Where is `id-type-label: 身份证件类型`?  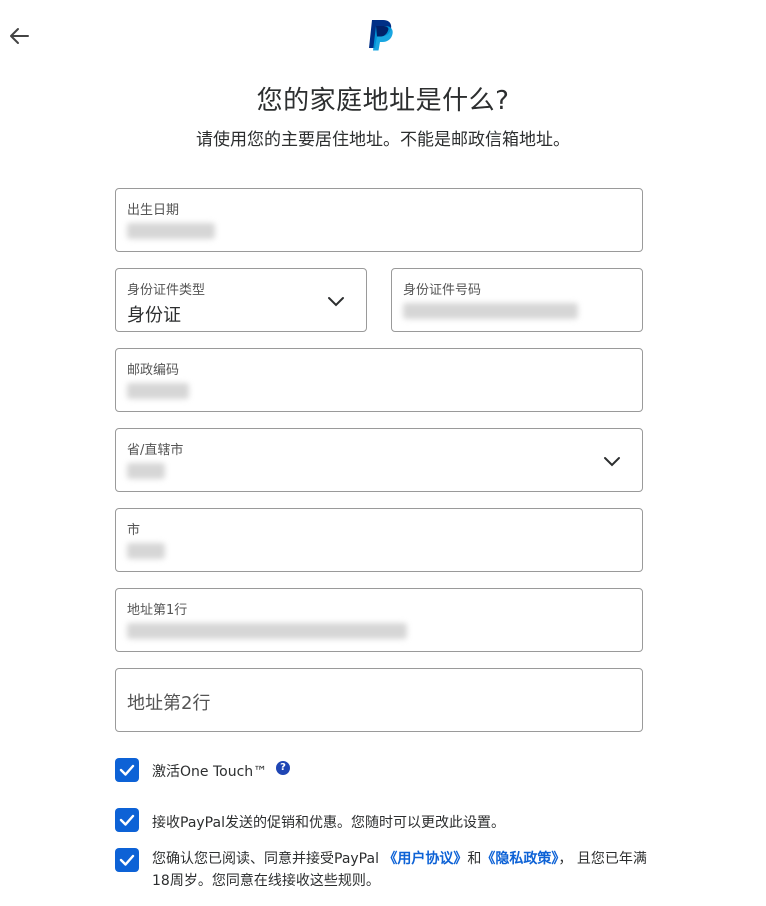
id-type-label: 身份证件类型 is located at coordinates (166, 290).